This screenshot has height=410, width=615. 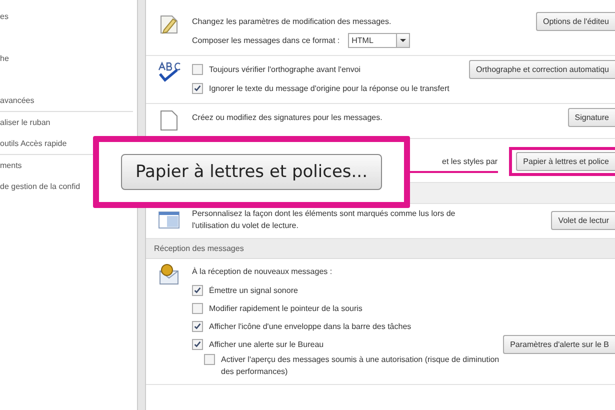 I want to click on option-text: Changez les paramètres de modification des messages., so click(x=292, y=22).